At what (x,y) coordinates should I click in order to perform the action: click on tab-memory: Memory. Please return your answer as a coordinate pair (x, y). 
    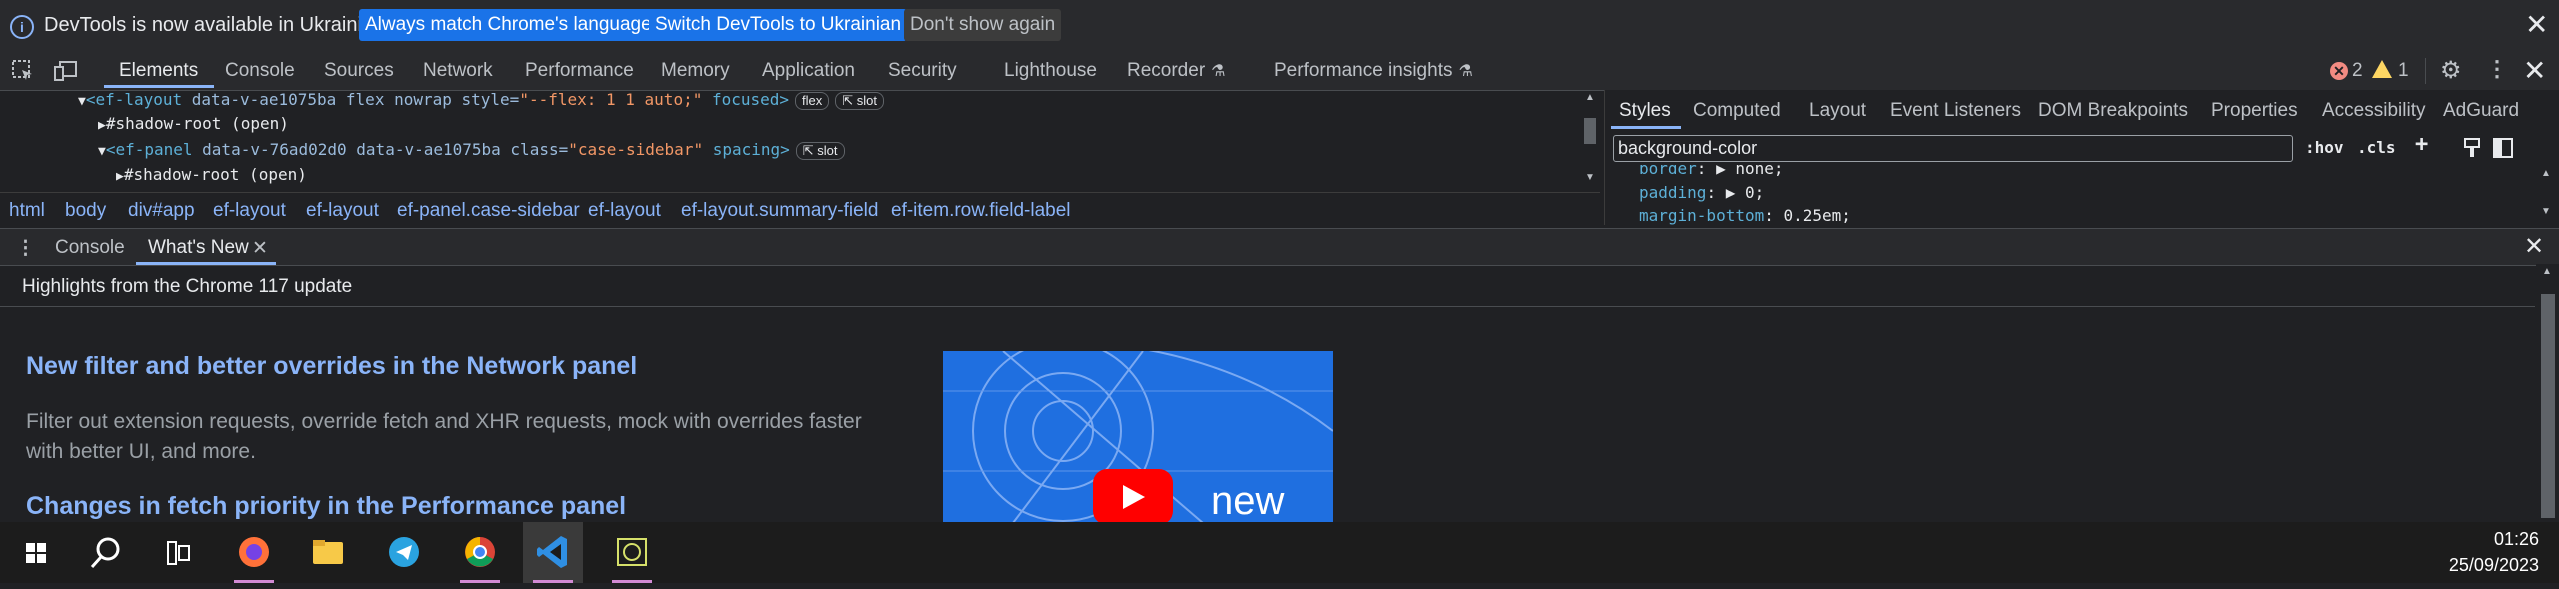
    Looking at the image, I should click on (695, 71).